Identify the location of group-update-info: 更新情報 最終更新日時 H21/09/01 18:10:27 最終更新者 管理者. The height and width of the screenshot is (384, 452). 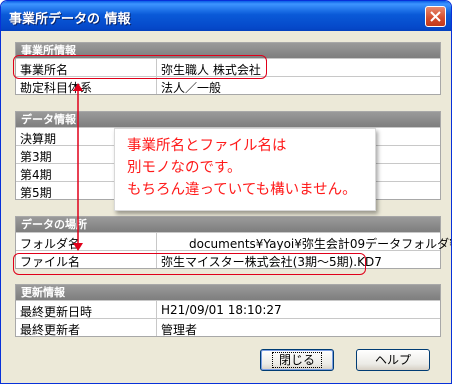
(228, 310).